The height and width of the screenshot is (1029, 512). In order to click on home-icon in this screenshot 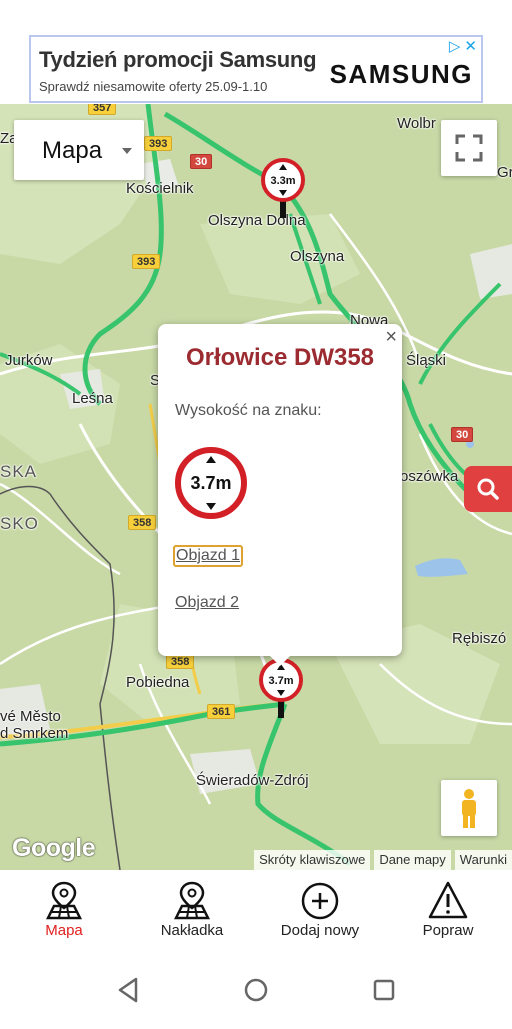, I will do `click(256, 990)`.